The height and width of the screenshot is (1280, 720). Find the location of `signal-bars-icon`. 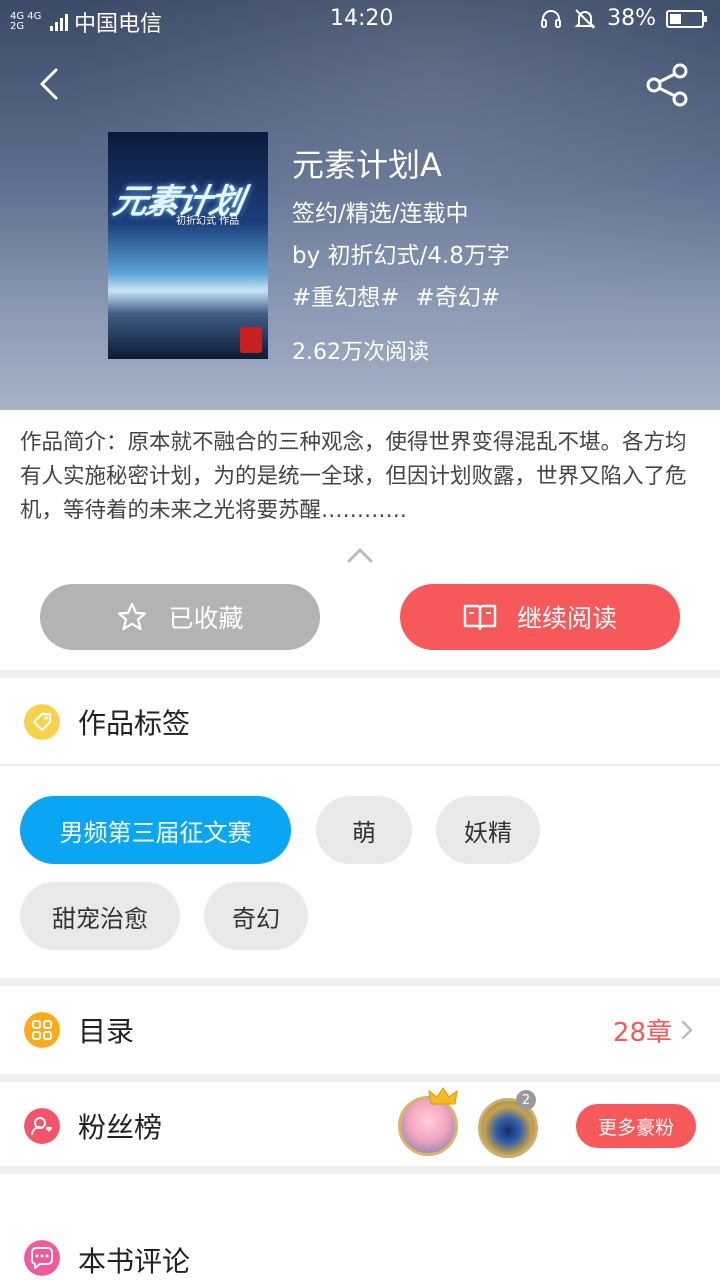

signal-bars-icon is located at coordinates (59, 22).